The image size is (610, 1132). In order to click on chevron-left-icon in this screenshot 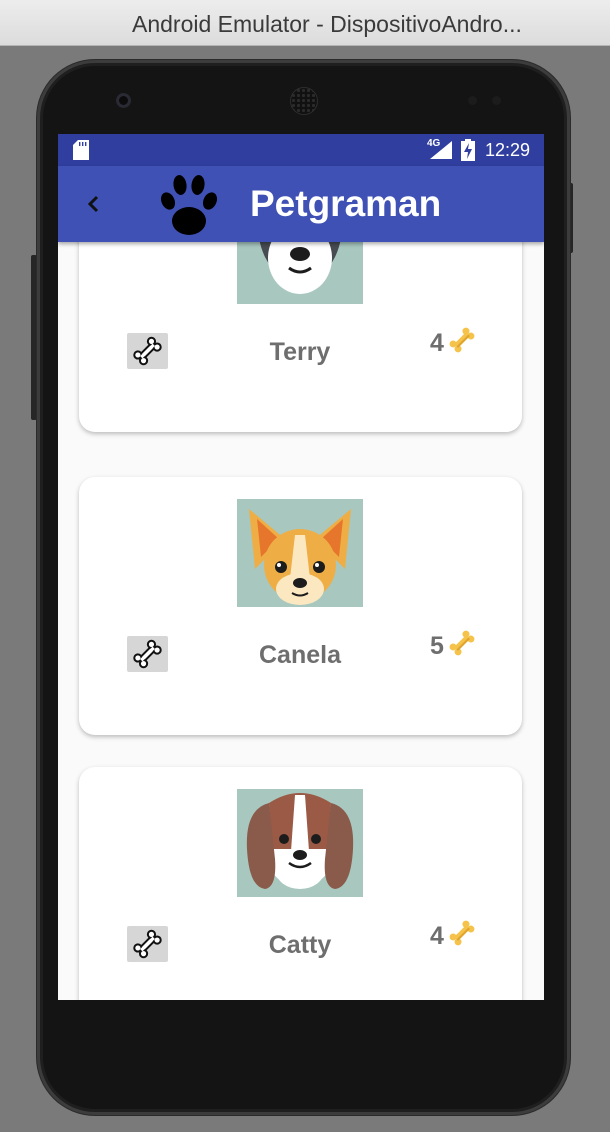, I will do `click(94, 204)`.